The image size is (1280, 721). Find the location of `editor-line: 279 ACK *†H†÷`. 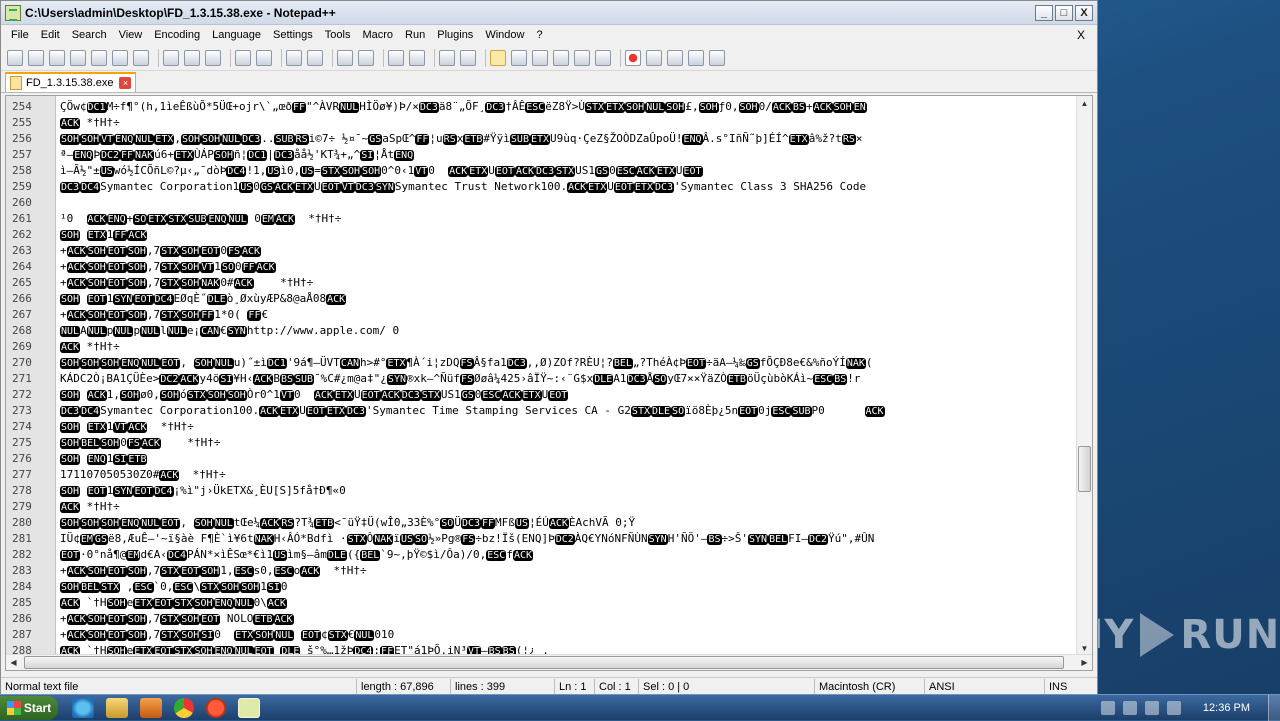

editor-line: 279 ACK *†H†÷ is located at coordinates (542, 506).